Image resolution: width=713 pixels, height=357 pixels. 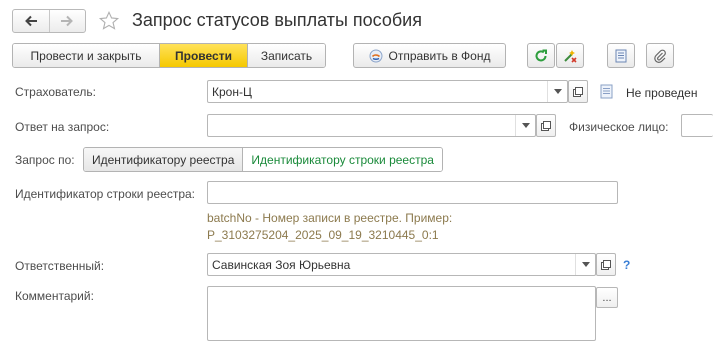 What do you see at coordinates (203, 55) in the screenshot?
I see `post-button: Провести` at bounding box center [203, 55].